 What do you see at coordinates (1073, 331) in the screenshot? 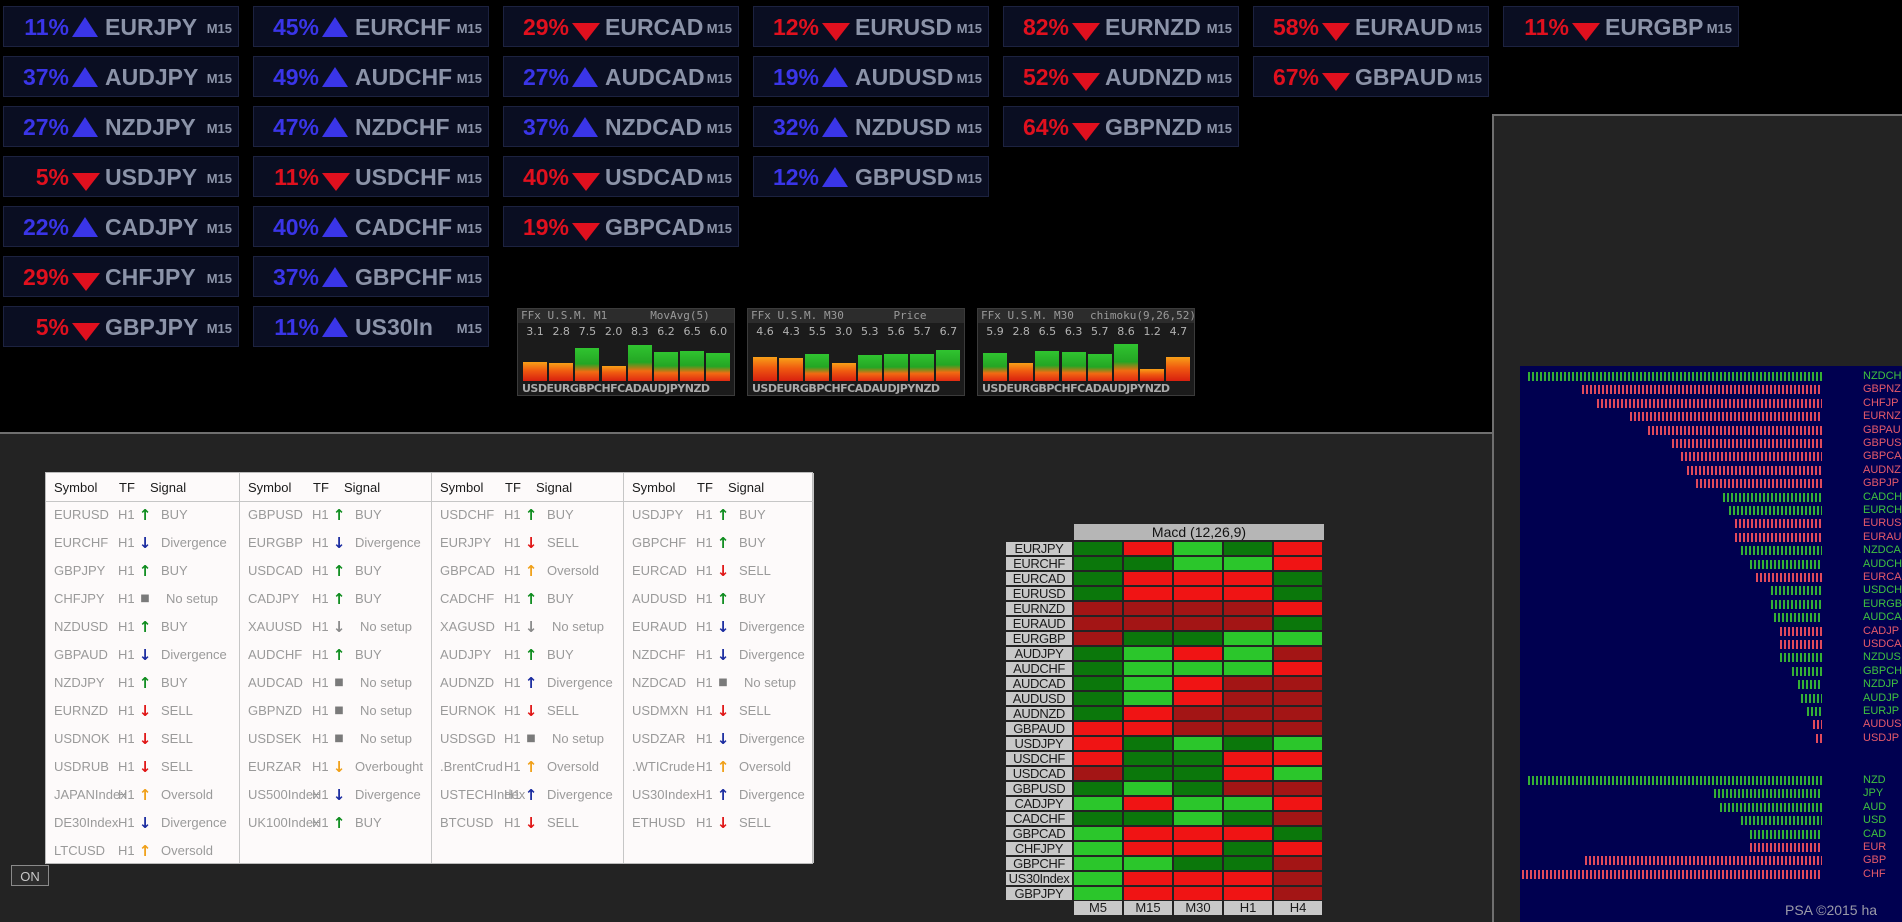
I see `usm-value: 6.3` at bounding box center [1073, 331].